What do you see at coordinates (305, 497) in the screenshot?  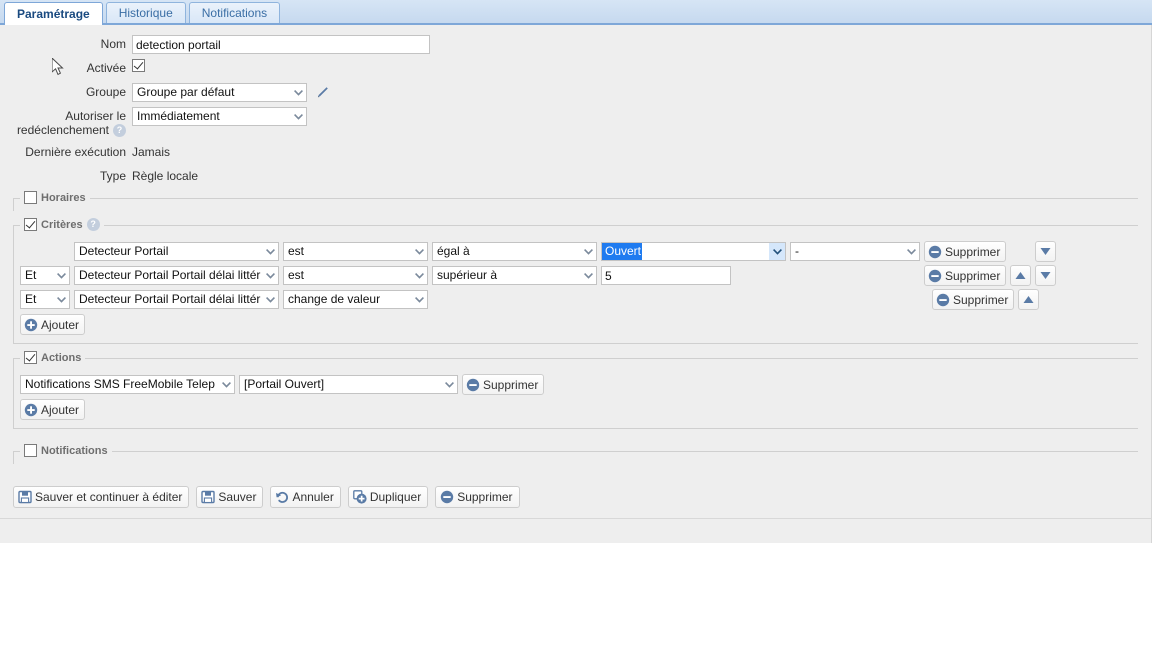 I see `cancel-button: Annuler` at bounding box center [305, 497].